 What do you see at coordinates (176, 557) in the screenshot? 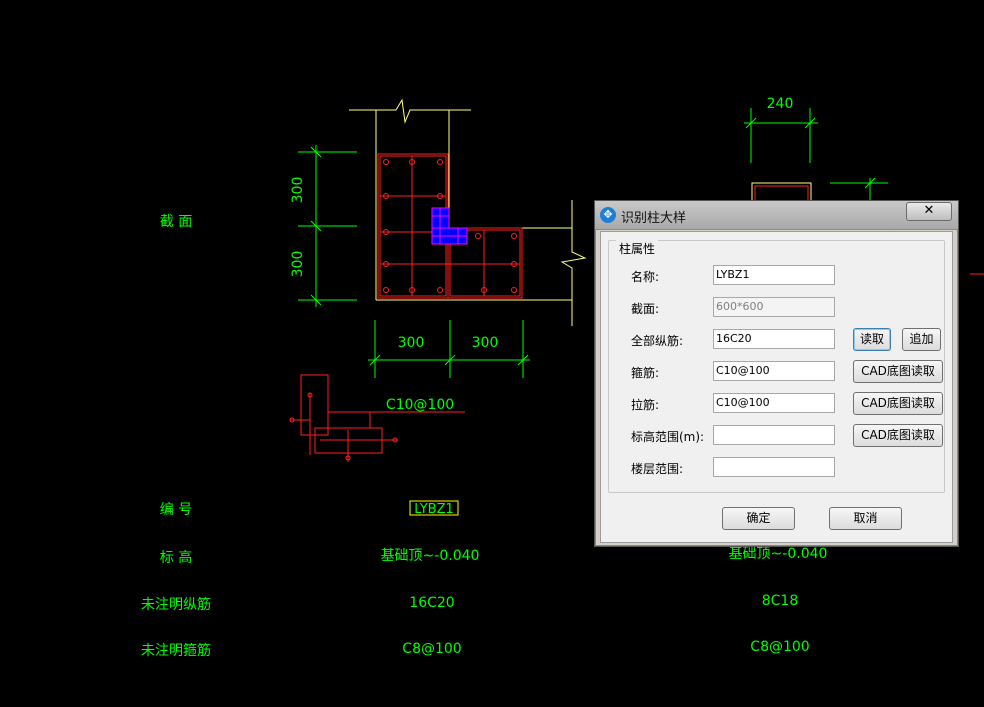
I see `row-label-elevation: 标 高` at bounding box center [176, 557].